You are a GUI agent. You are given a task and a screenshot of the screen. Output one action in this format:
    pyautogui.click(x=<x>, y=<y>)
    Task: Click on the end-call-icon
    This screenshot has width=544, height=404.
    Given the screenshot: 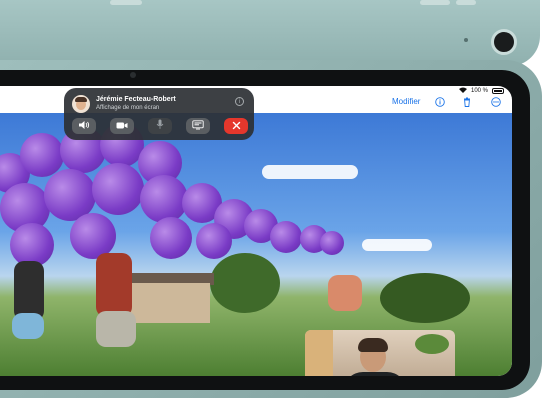 What is the action you would take?
    pyautogui.click(x=236, y=126)
    